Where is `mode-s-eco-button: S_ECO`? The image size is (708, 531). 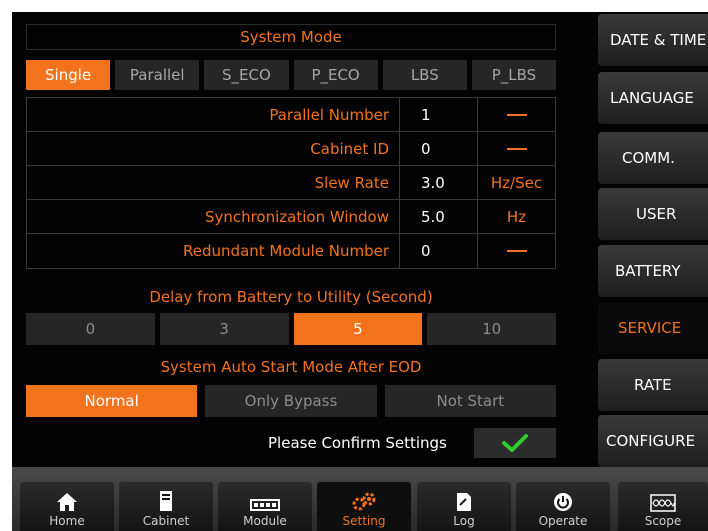
mode-s-eco-button: S_ECO is located at coordinates (246, 75).